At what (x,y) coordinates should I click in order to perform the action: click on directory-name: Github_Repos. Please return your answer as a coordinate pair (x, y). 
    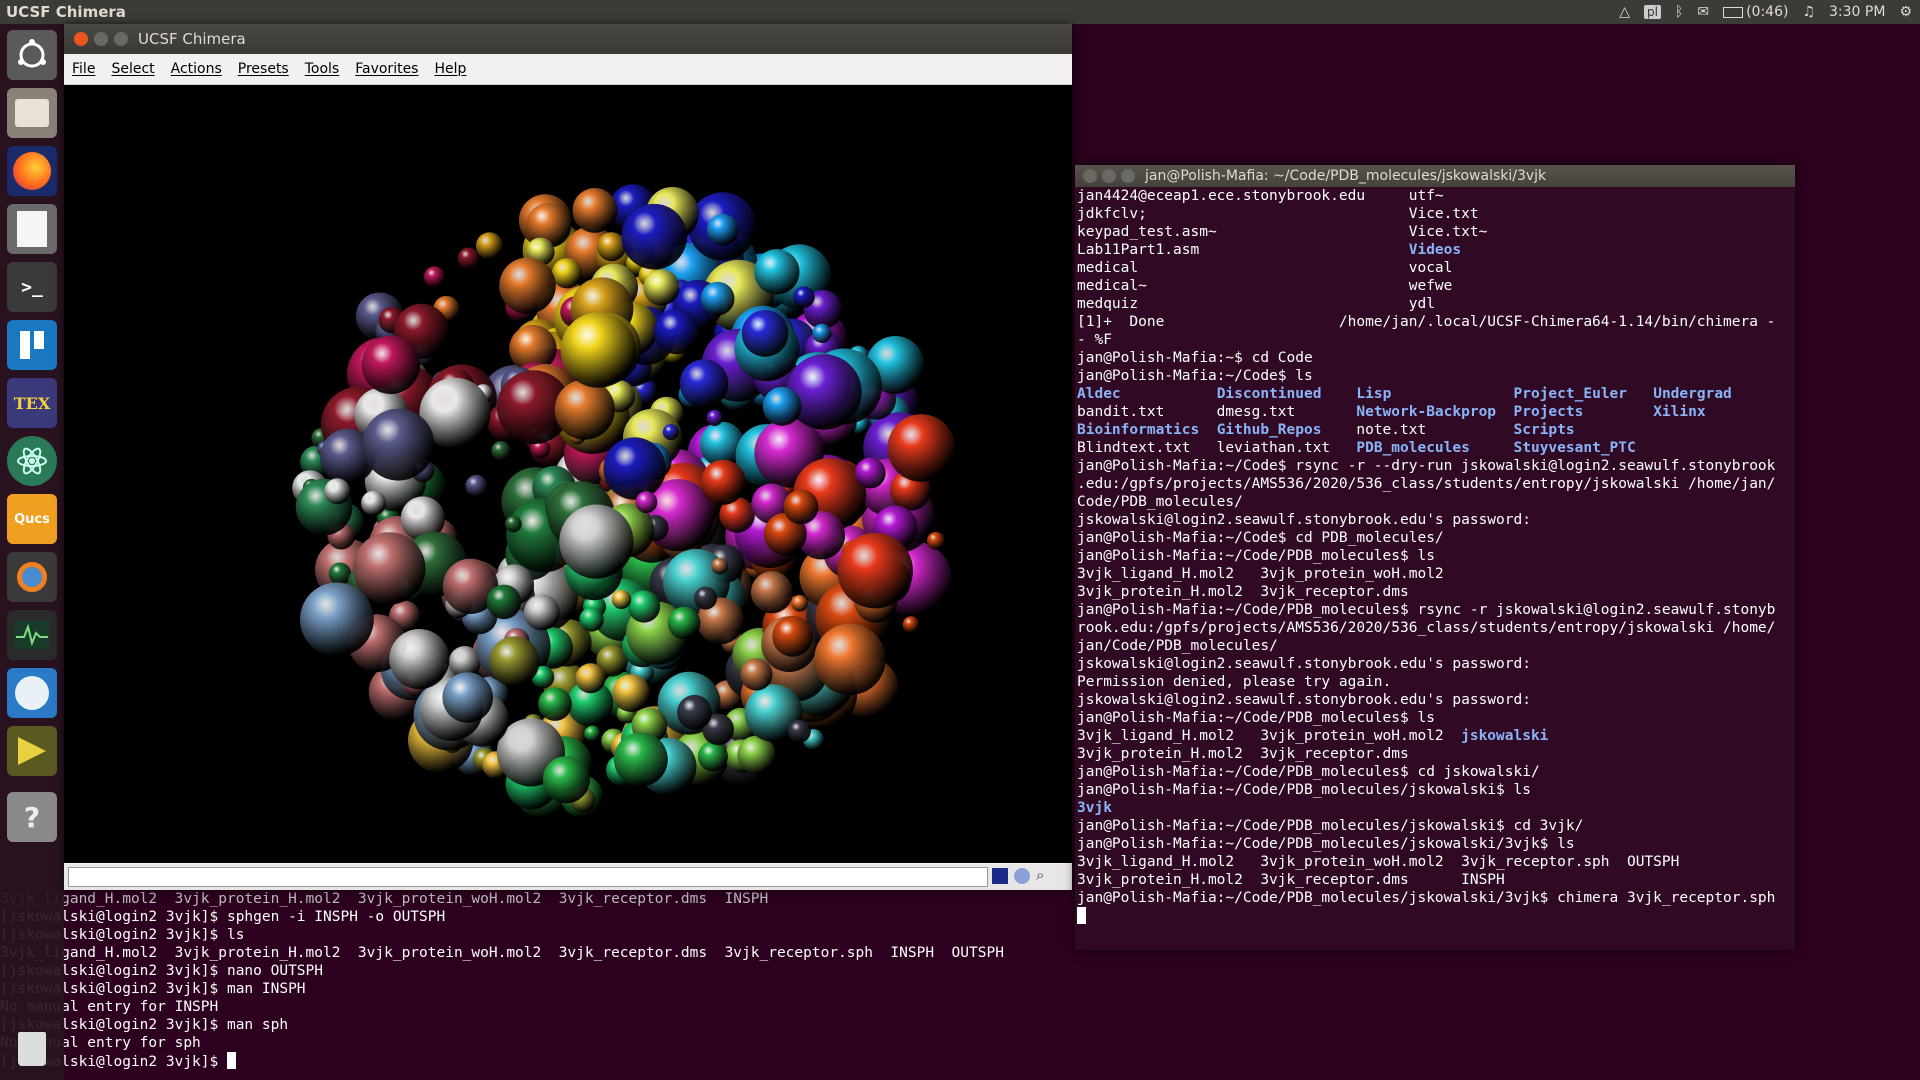
    Looking at the image, I should click on (1269, 430).